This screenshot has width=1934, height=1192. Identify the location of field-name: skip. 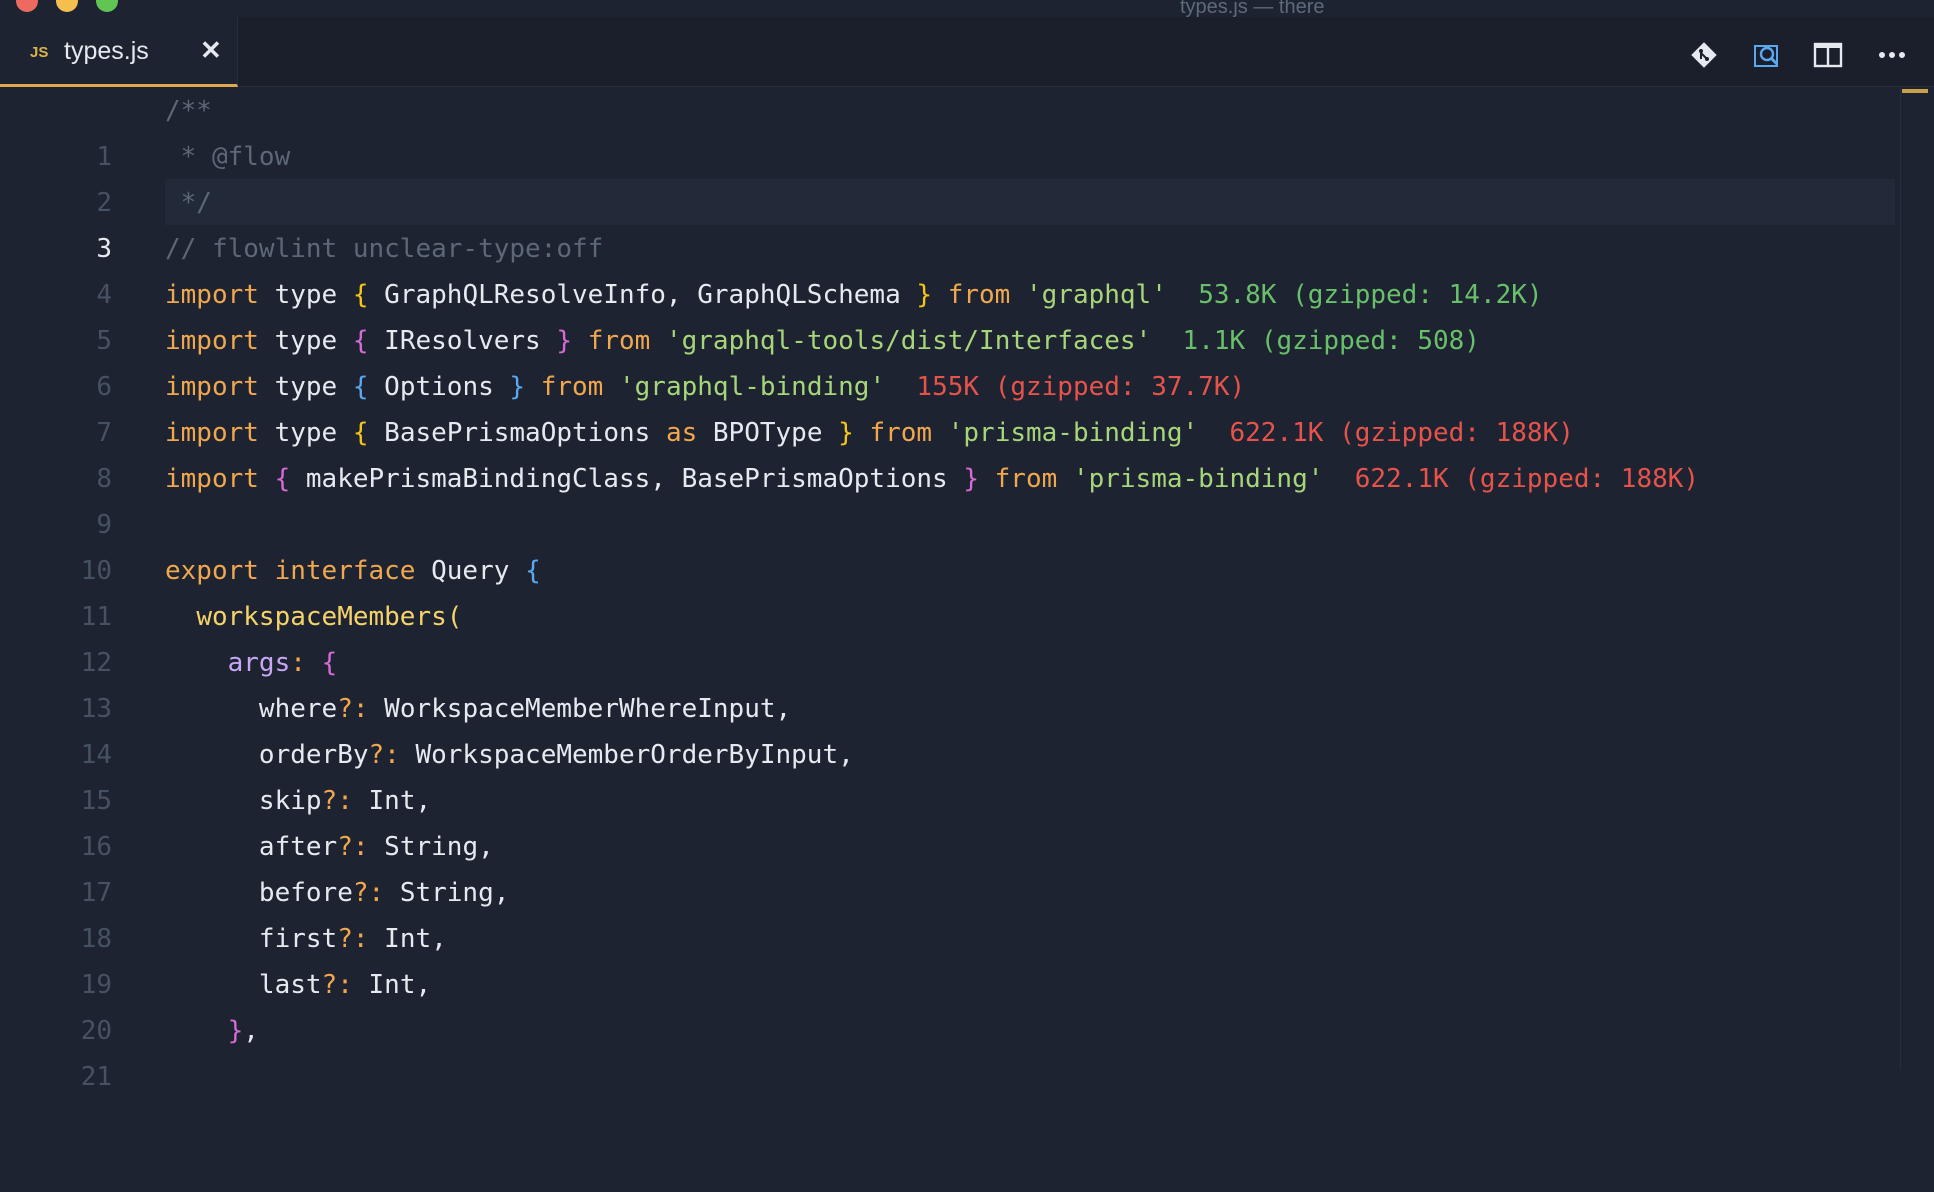
(290, 801).